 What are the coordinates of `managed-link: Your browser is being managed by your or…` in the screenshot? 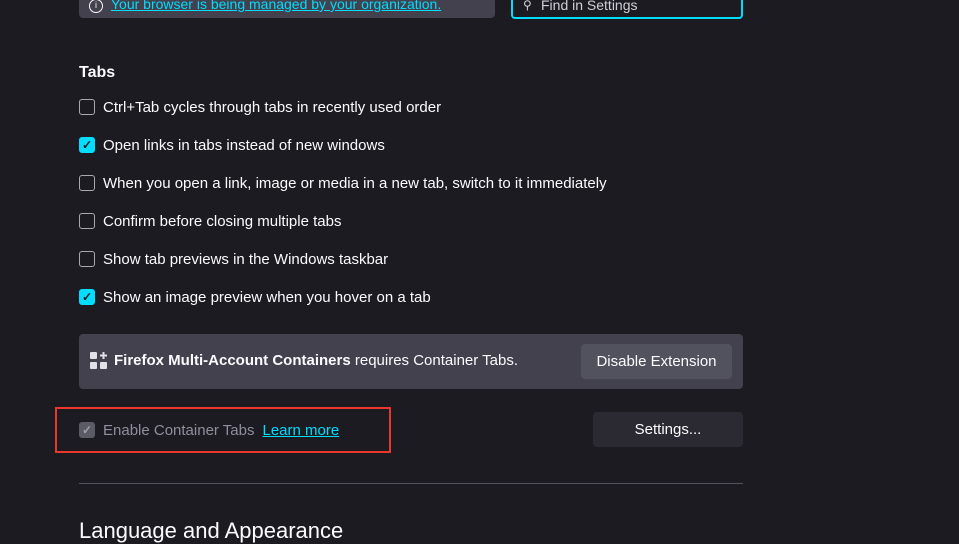 It's located at (276, 6).